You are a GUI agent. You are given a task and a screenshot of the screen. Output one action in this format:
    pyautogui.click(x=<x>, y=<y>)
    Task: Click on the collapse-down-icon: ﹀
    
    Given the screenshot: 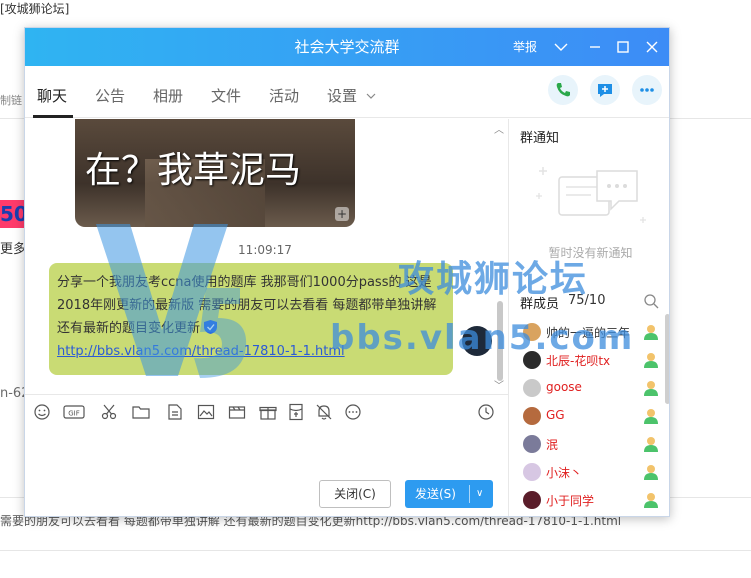 What is the action you would take?
    pyautogui.click(x=499, y=384)
    